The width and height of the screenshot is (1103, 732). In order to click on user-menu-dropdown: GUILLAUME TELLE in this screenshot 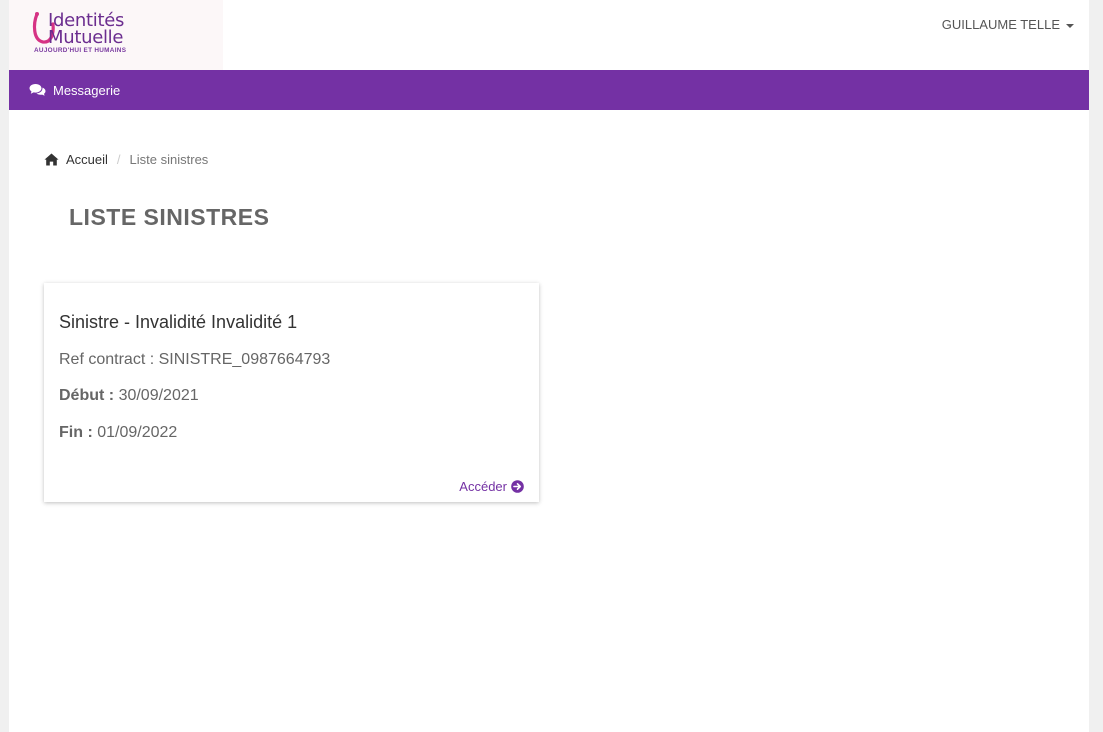, I will do `click(1008, 24)`.